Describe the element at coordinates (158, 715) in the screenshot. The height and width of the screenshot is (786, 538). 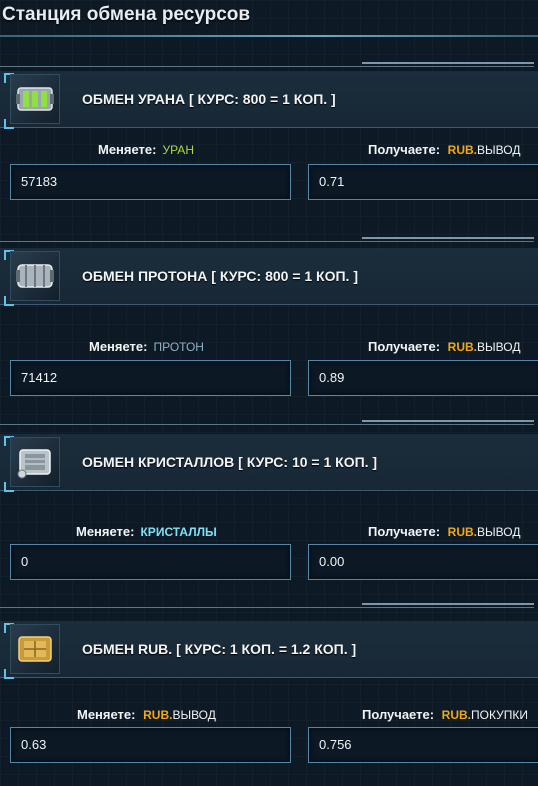
I see `give-currency: RUB.` at that location.